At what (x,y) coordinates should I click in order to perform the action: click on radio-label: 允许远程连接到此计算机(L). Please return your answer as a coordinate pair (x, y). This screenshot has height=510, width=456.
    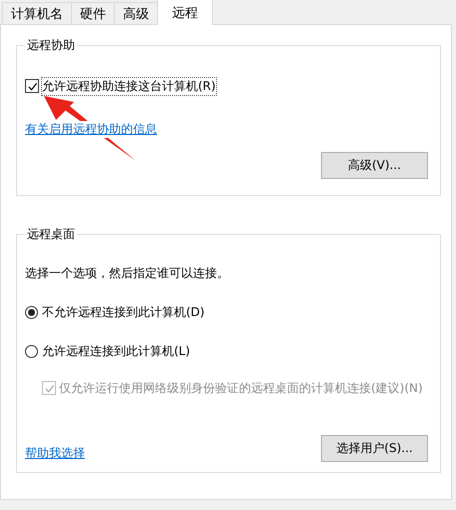
    Looking at the image, I should click on (116, 351).